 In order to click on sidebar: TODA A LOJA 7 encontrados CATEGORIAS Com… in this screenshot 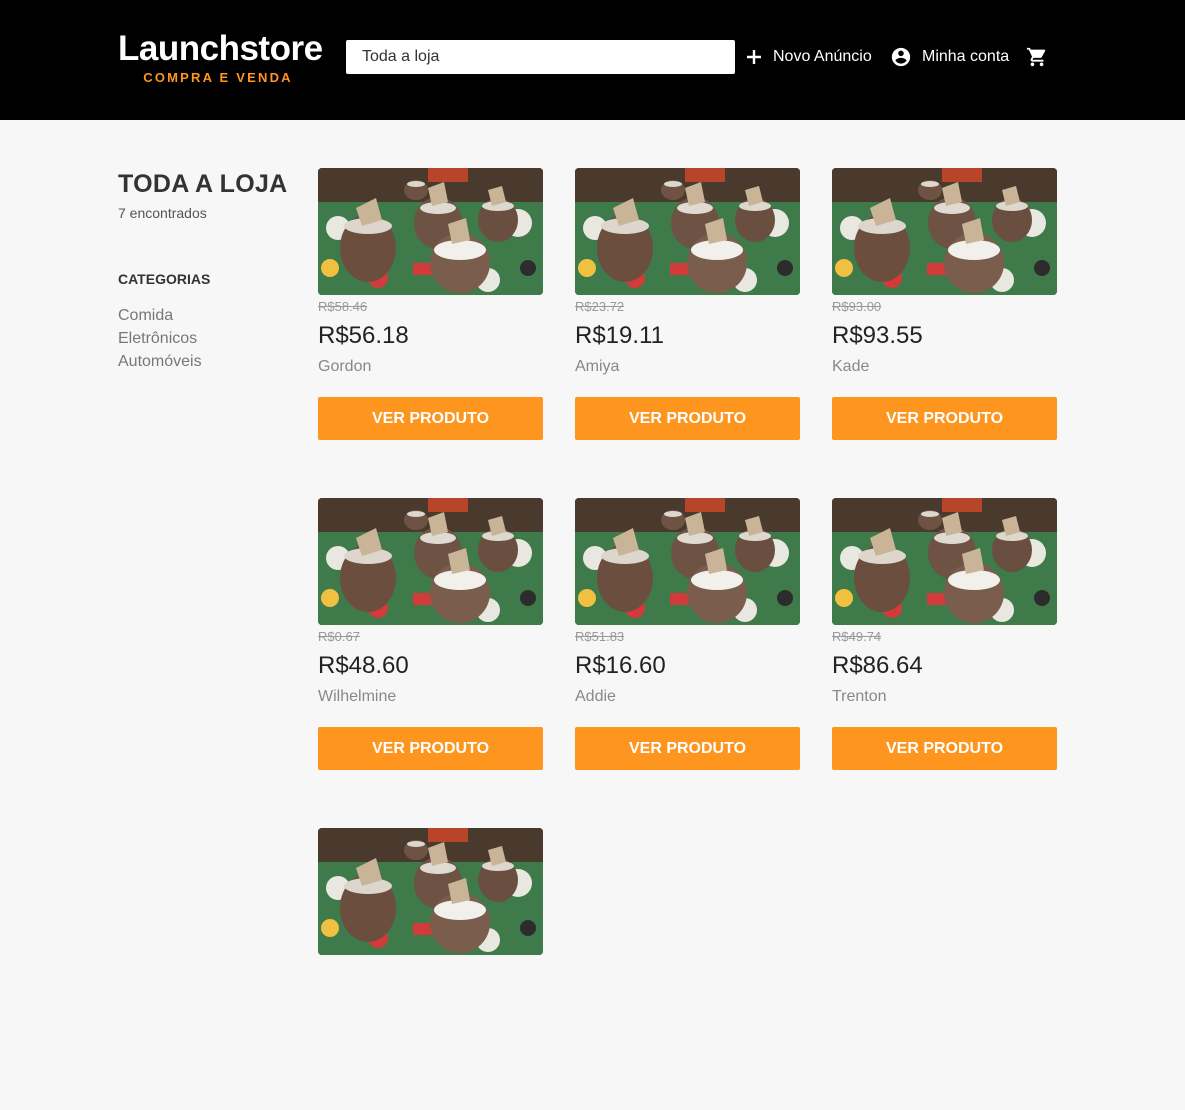, I will do `click(208, 270)`.